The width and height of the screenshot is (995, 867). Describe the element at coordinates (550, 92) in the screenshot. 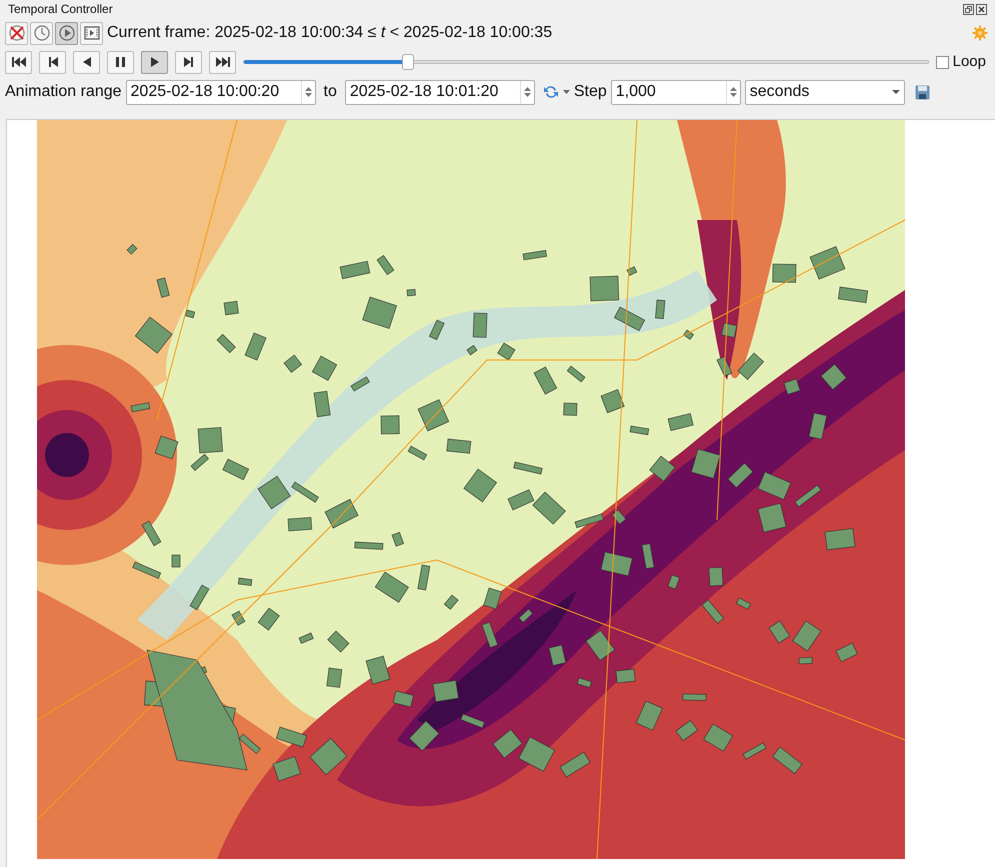

I see `refresh-icon` at that location.